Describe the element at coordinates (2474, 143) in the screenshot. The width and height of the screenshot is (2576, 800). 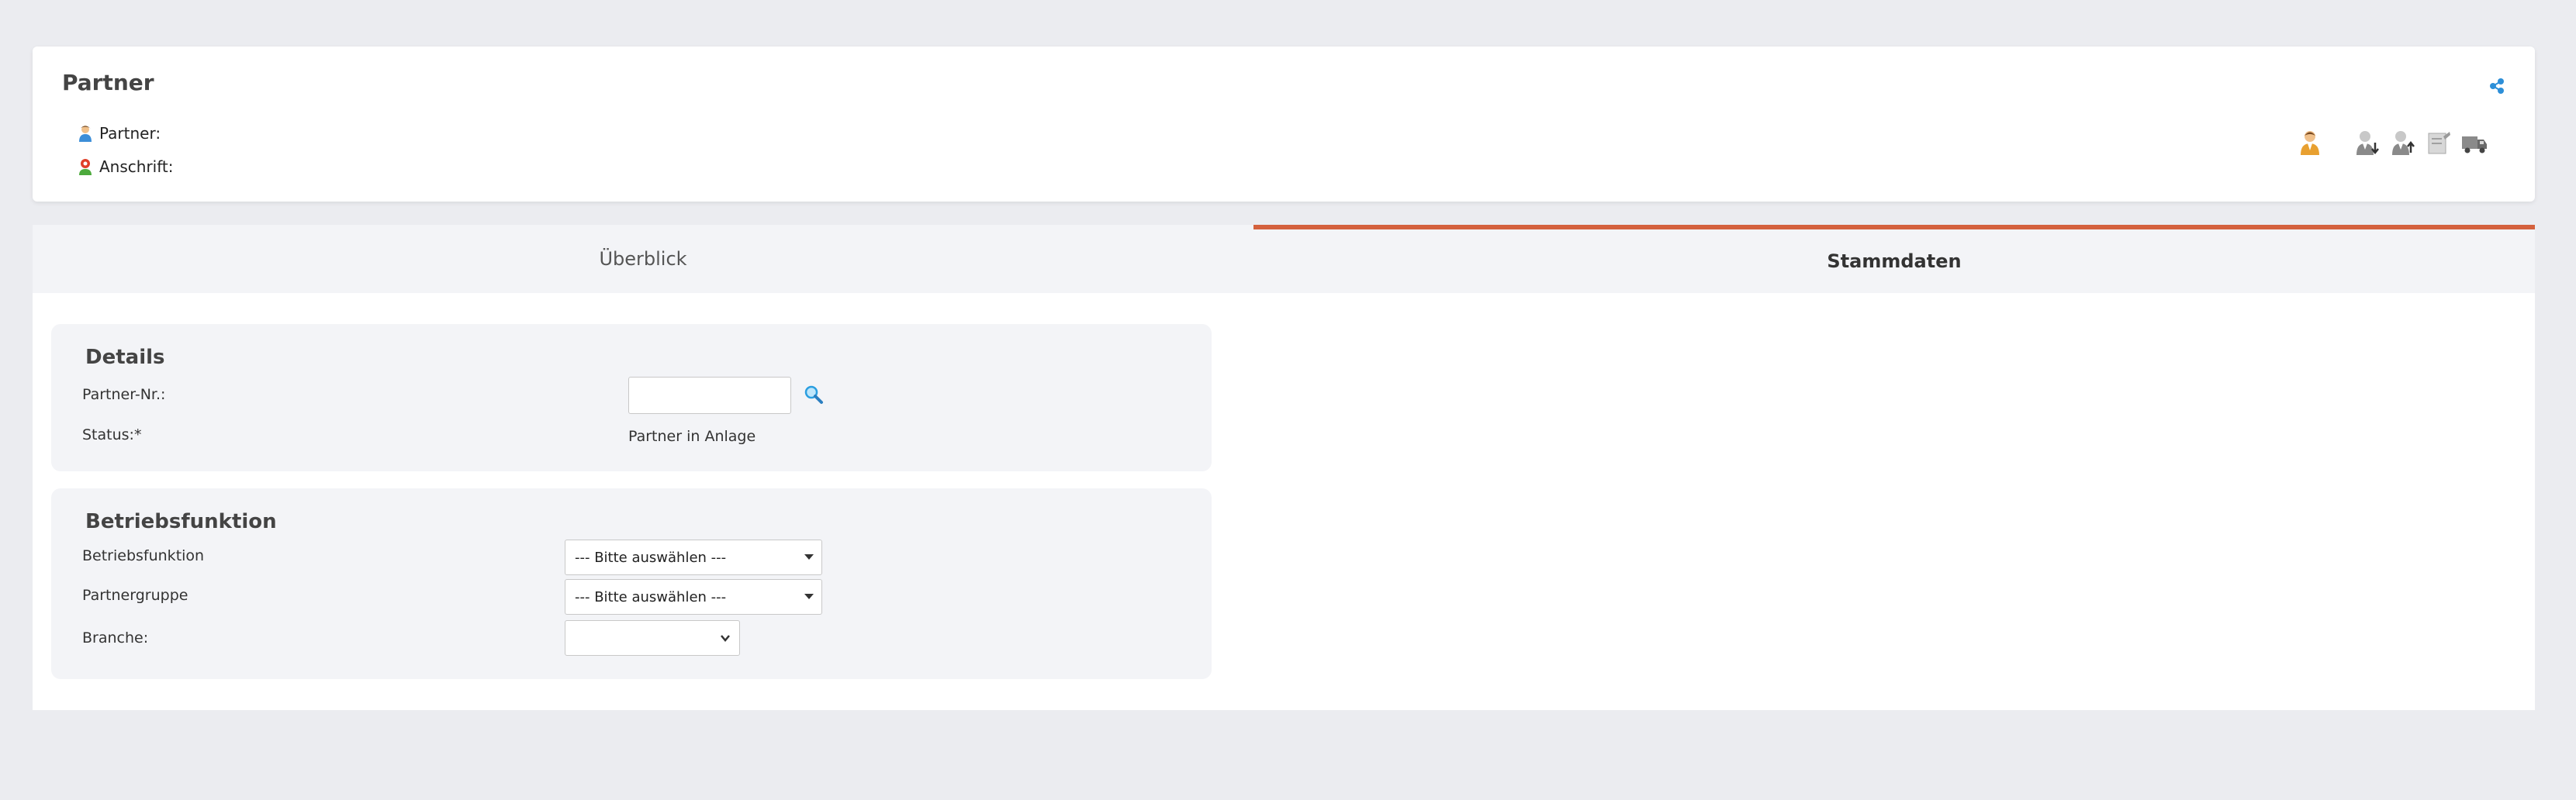
I see `truck-icon` at that location.